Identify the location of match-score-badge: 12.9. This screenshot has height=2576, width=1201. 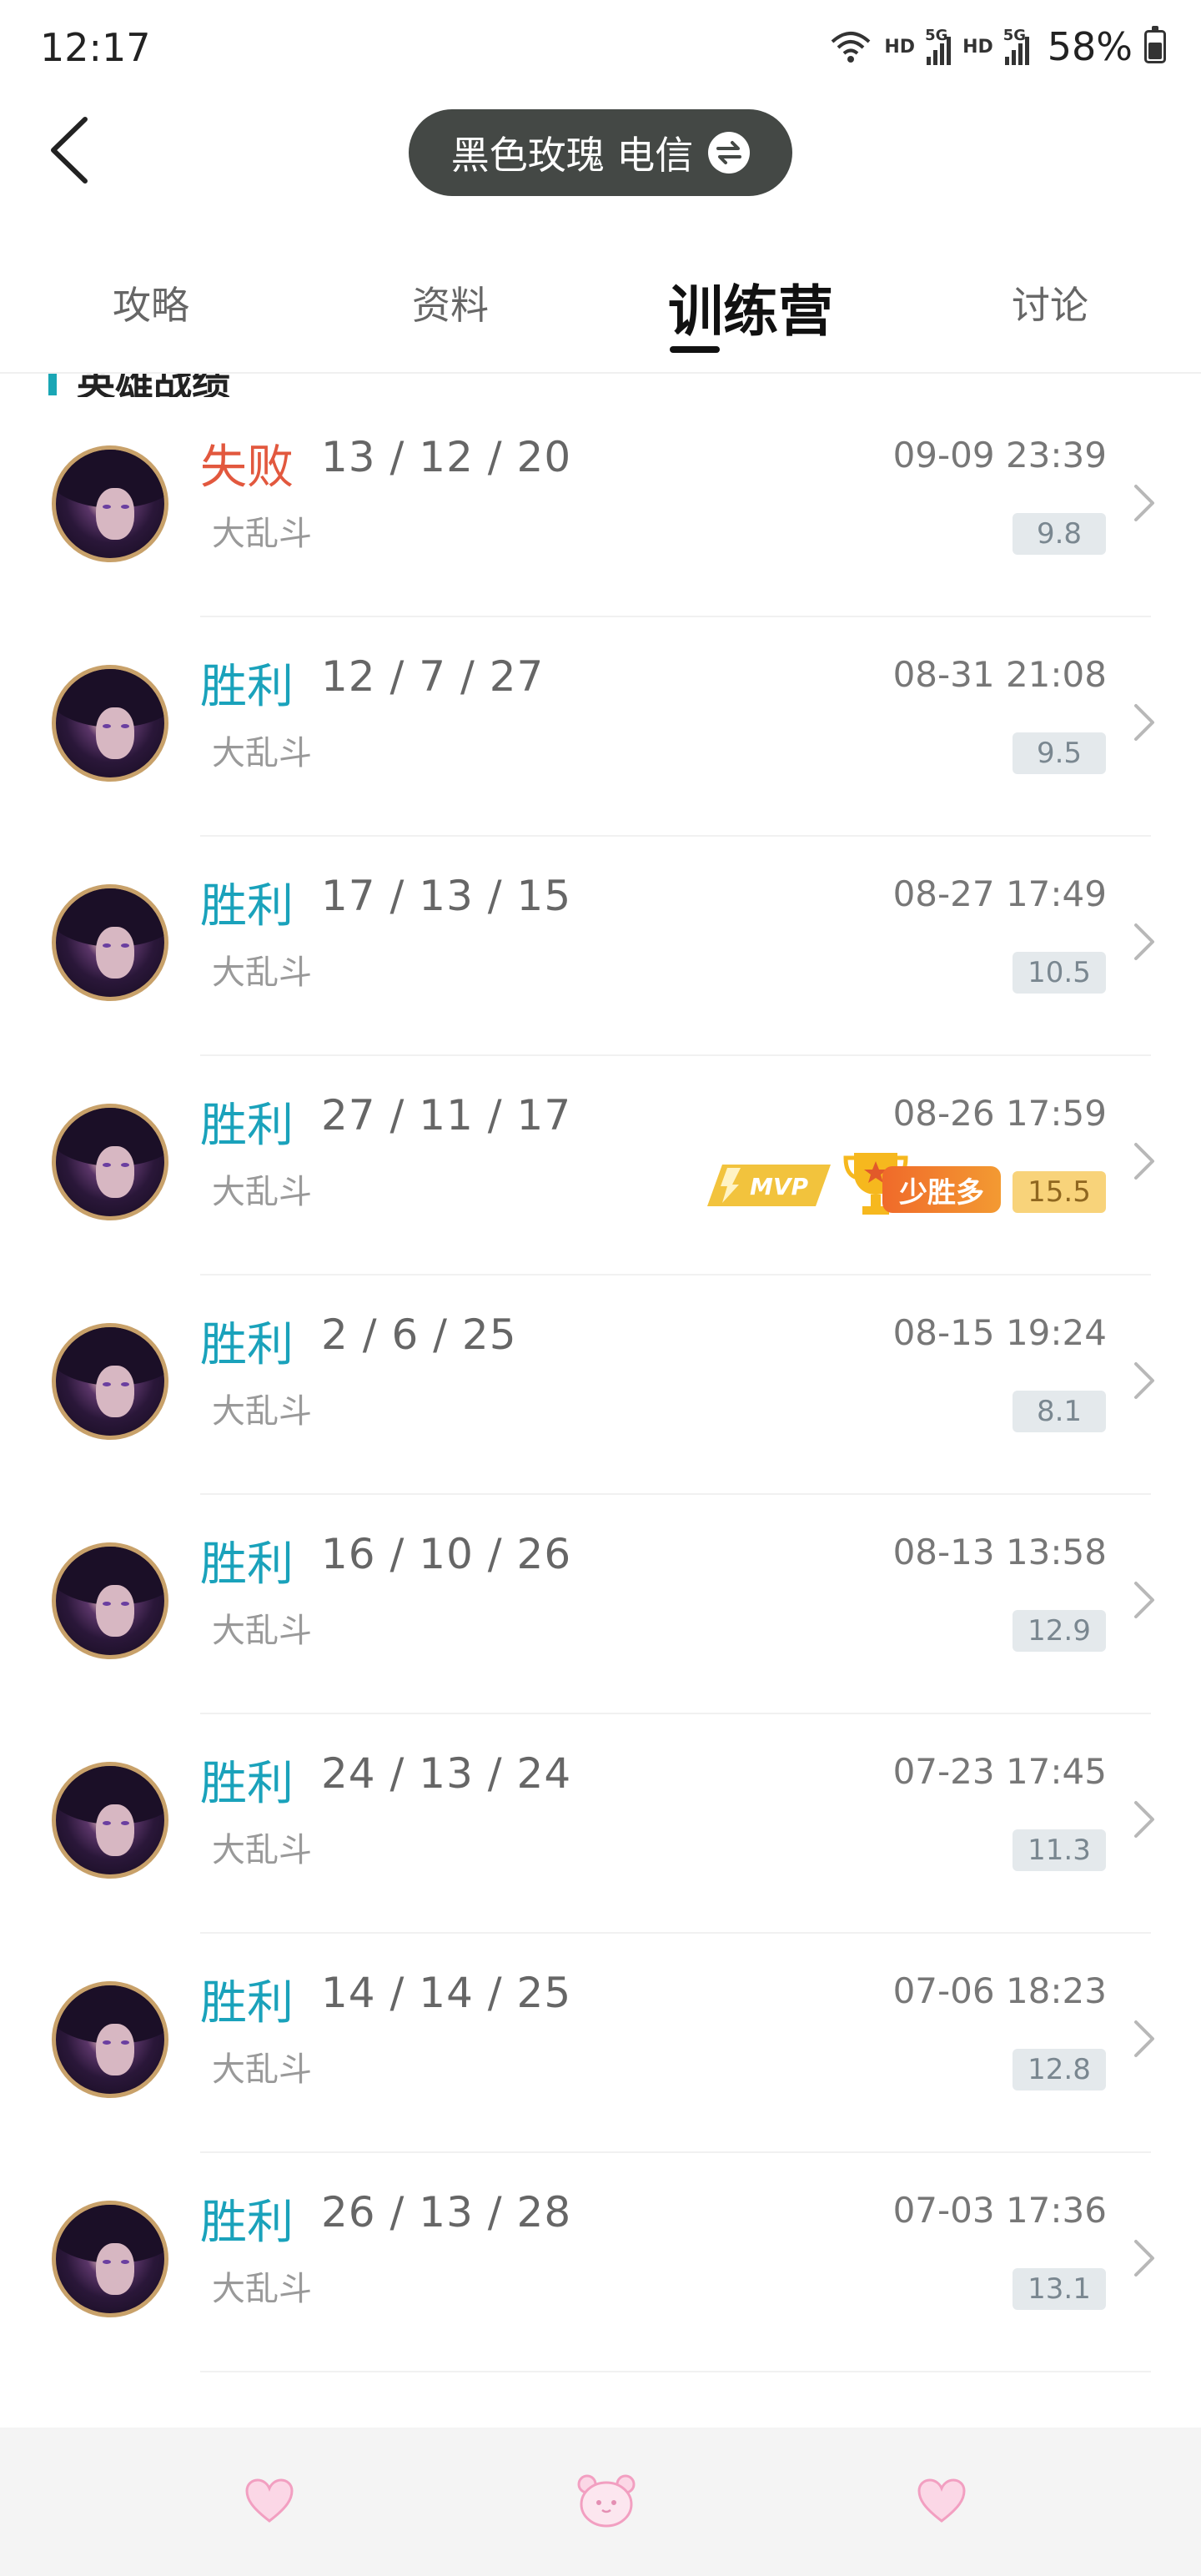
(1059, 1631).